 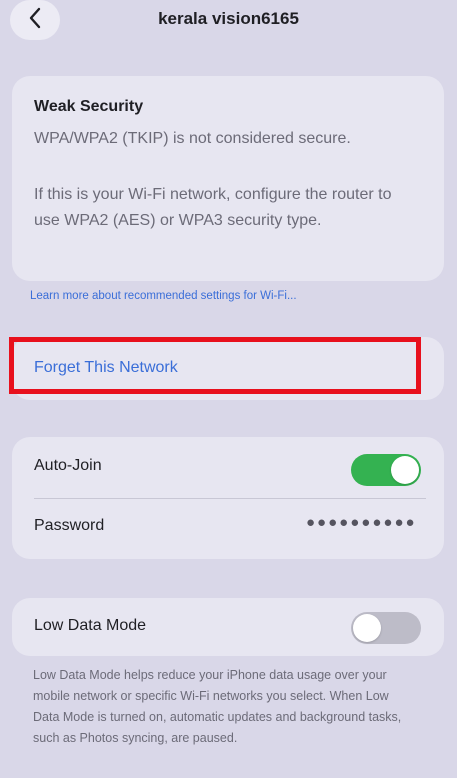 I want to click on low-data-mode-label: Low Data Mode, so click(x=90, y=625).